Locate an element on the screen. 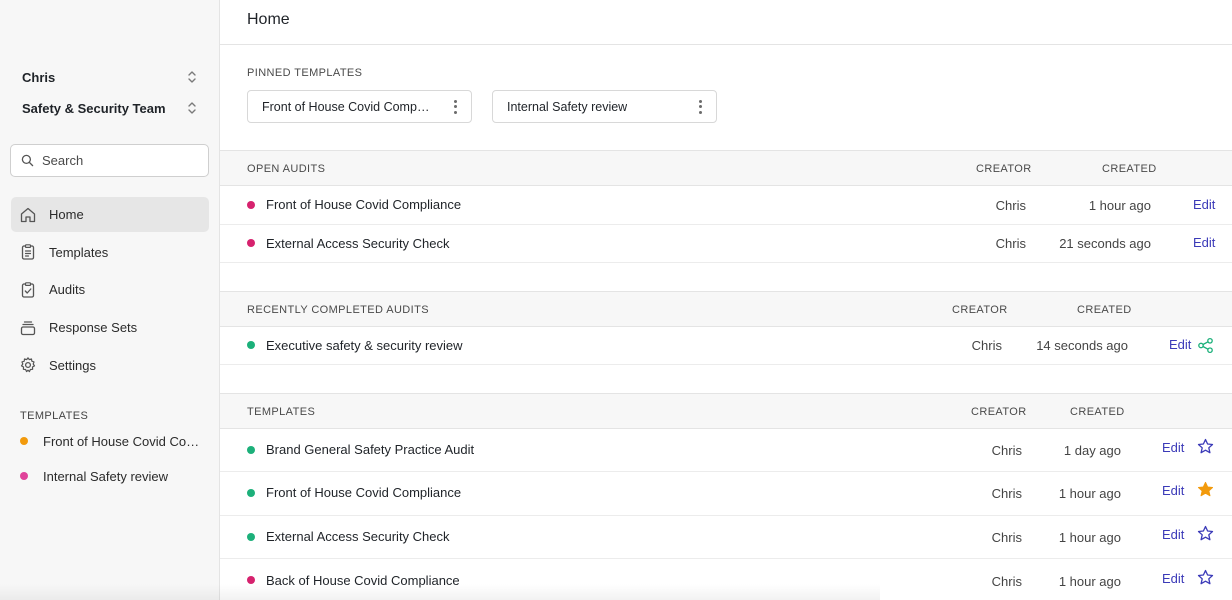 The height and width of the screenshot is (600, 1232). divider is located at coordinates (726, 44).